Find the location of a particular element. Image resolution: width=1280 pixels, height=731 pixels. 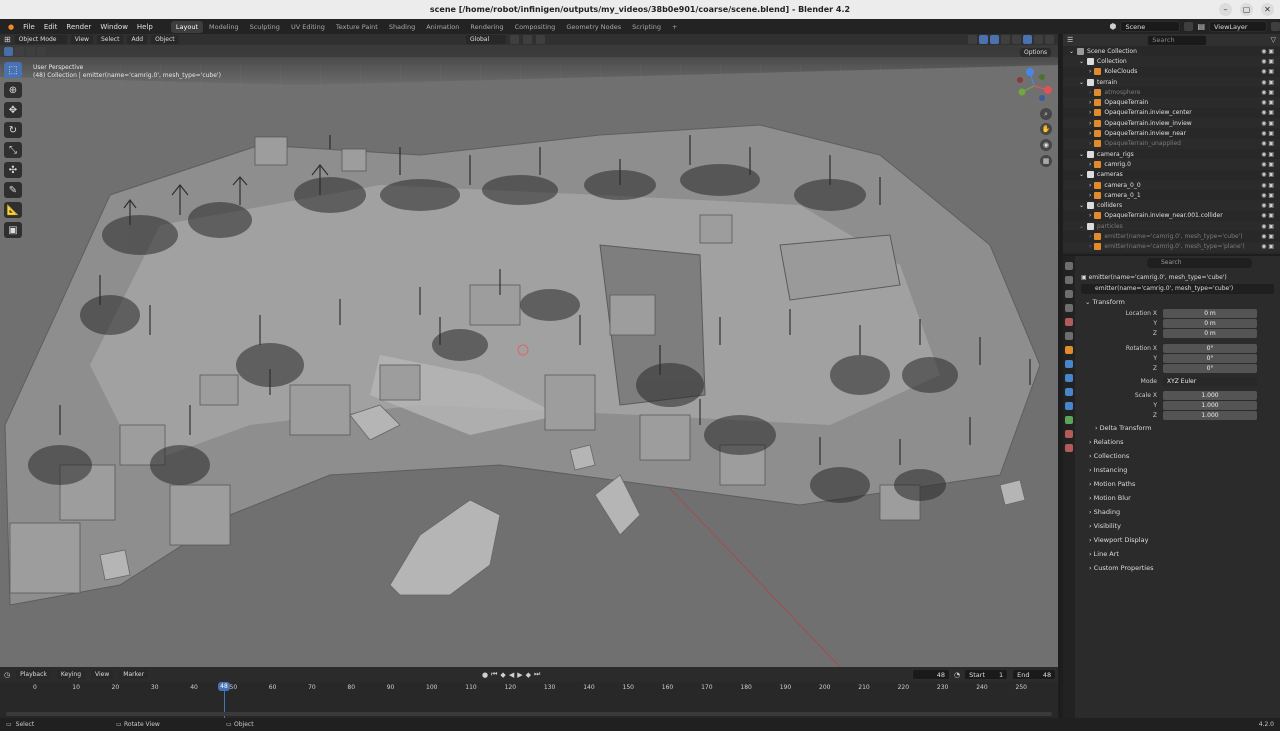

outliner-row: › OpaqueTerrain.inview_center ◉ ▣ is located at coordinates (1171, 113).